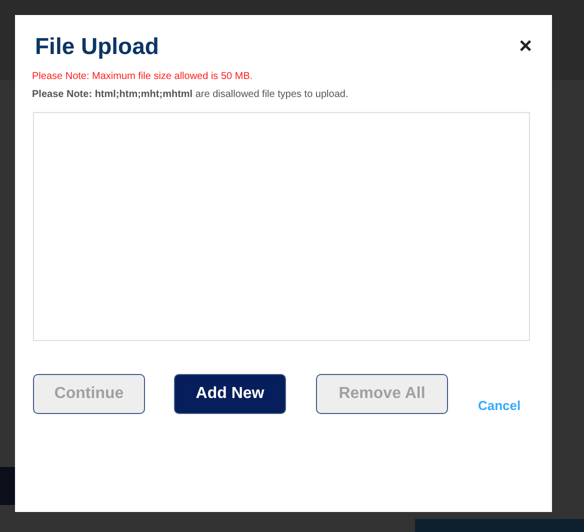  What do you see at coordinates (191, 95) in the screenshot?
I see `file-type-note: Please Note: html;htm;mht;mhtml are disallowed file types to upload.` at bounding box center [191, 95].